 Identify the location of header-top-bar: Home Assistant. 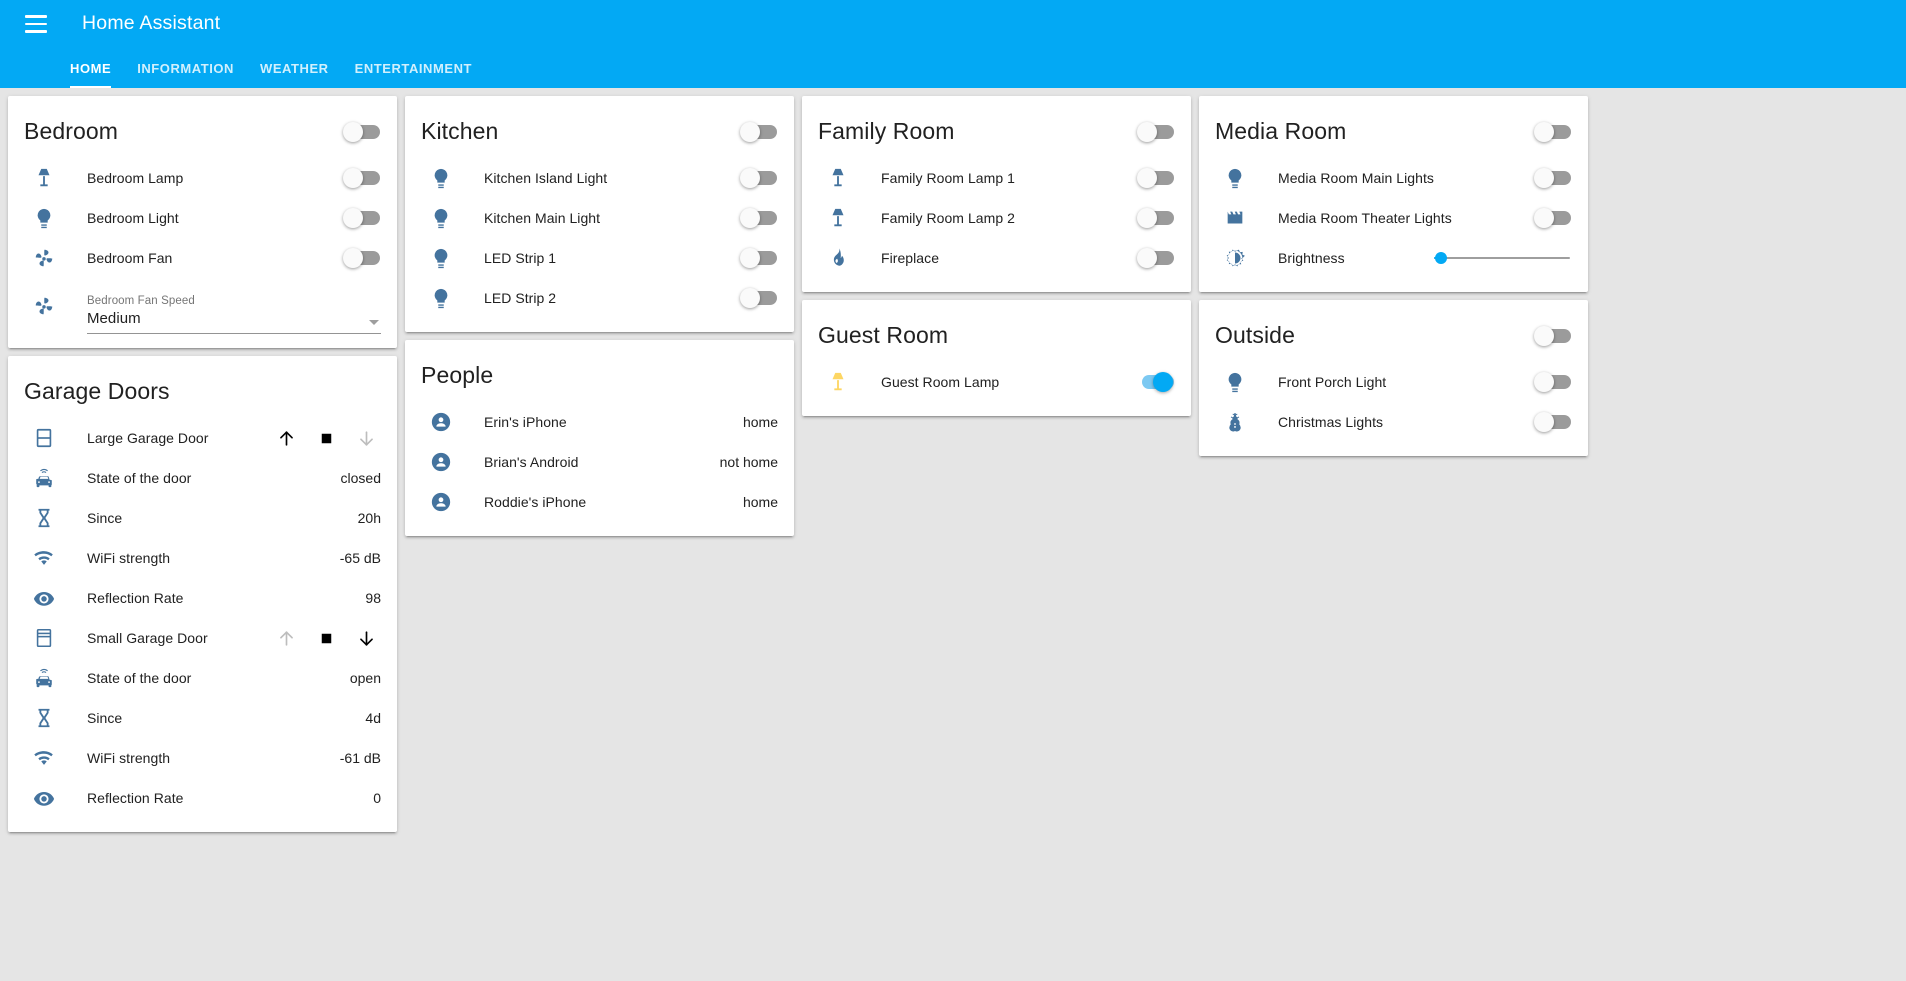
(953, 24).